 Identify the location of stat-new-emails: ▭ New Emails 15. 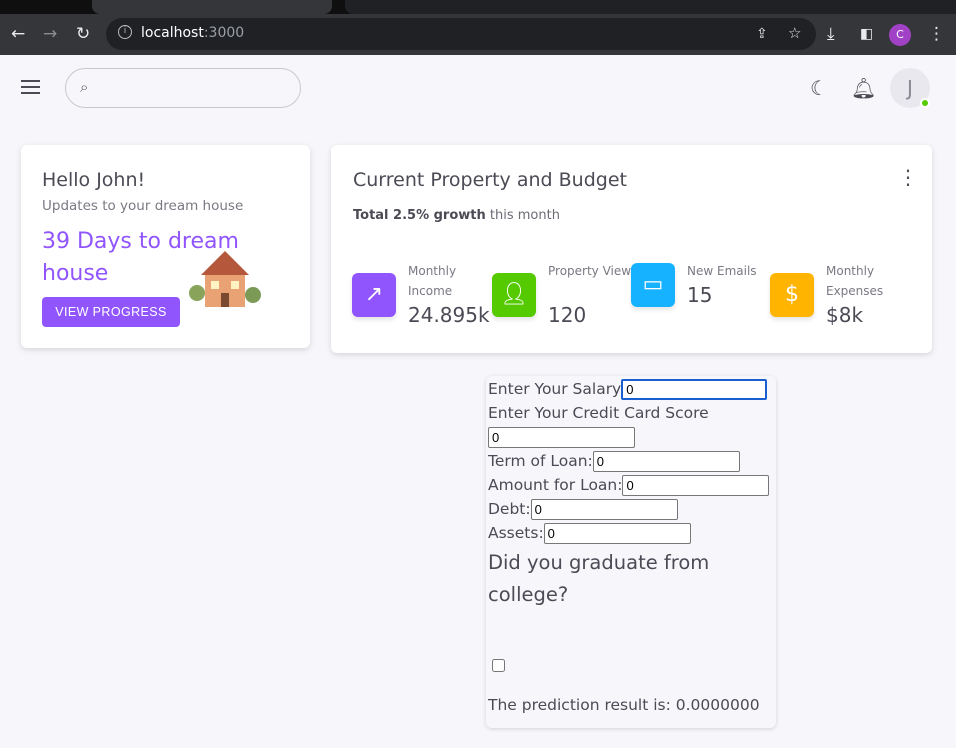
(701, 296).